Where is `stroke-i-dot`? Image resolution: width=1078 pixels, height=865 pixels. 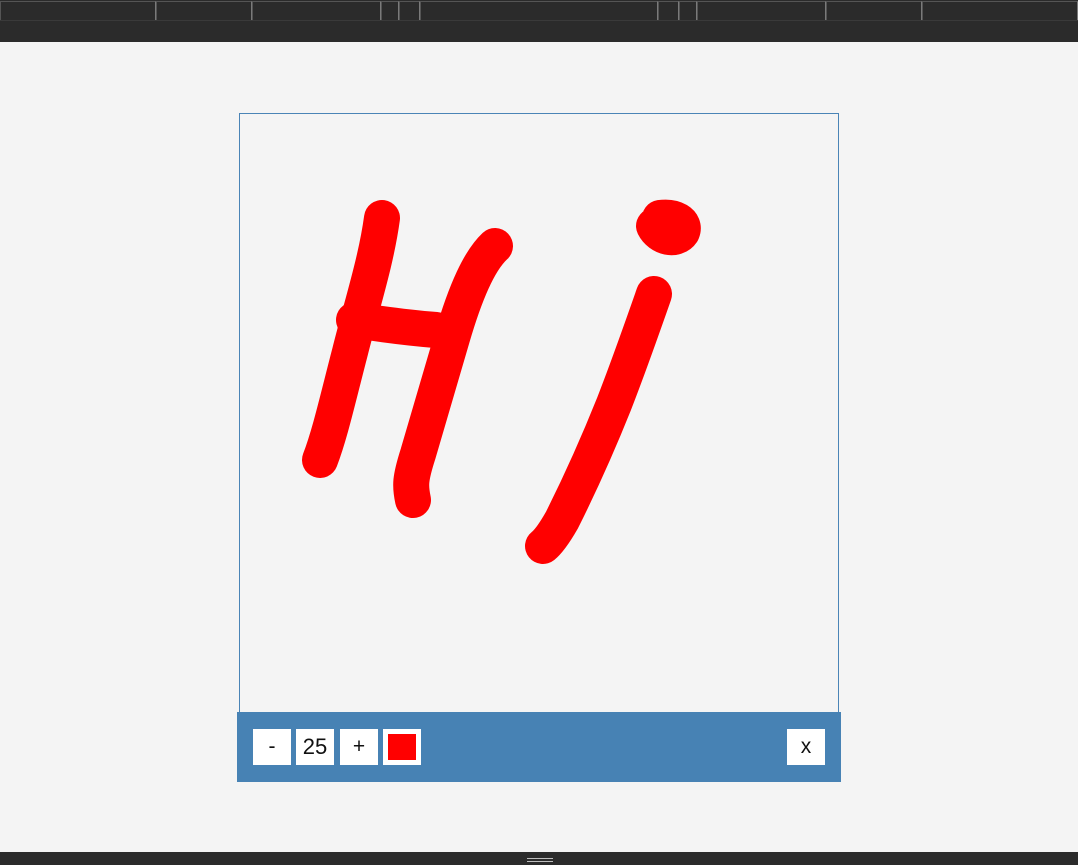
stroke-i-dot is located at coordinates (668, 227).